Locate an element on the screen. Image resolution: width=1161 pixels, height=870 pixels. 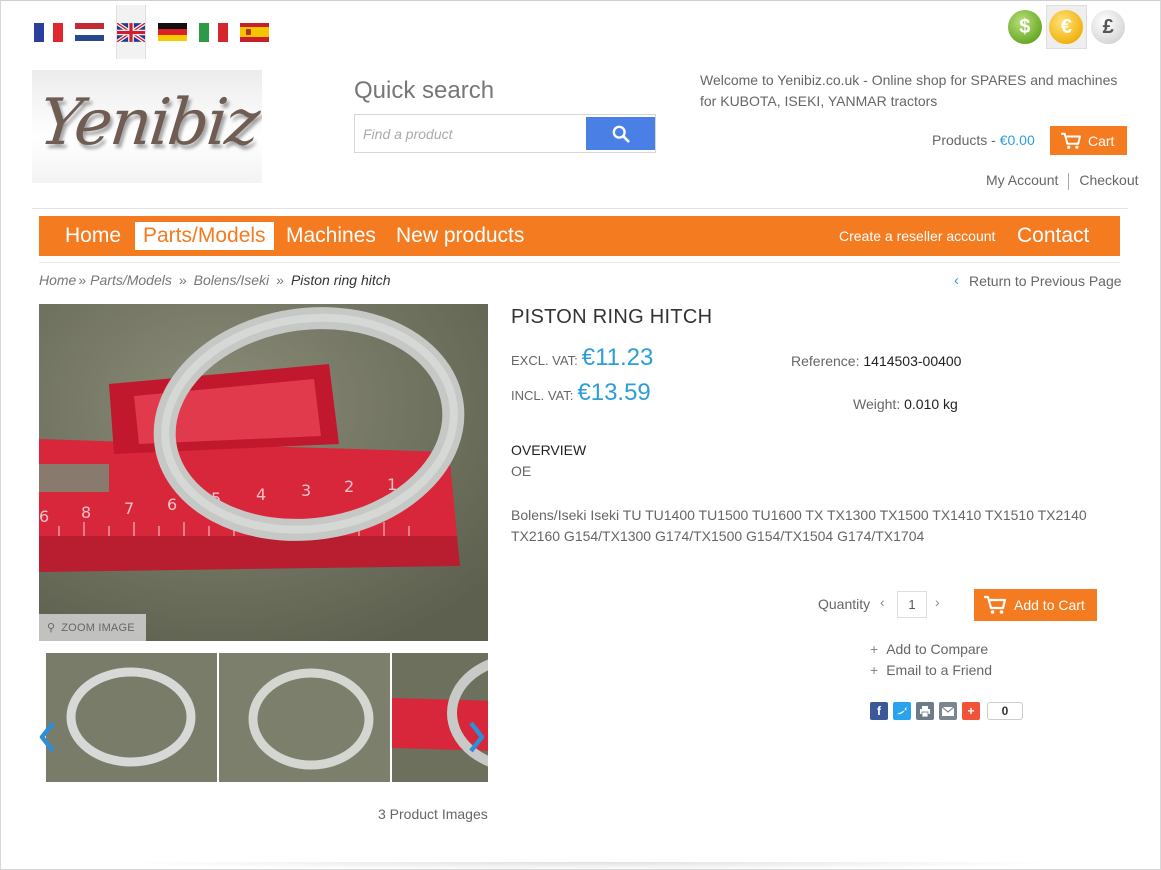
chevron-right-icon is located at coordinates (477, 737).